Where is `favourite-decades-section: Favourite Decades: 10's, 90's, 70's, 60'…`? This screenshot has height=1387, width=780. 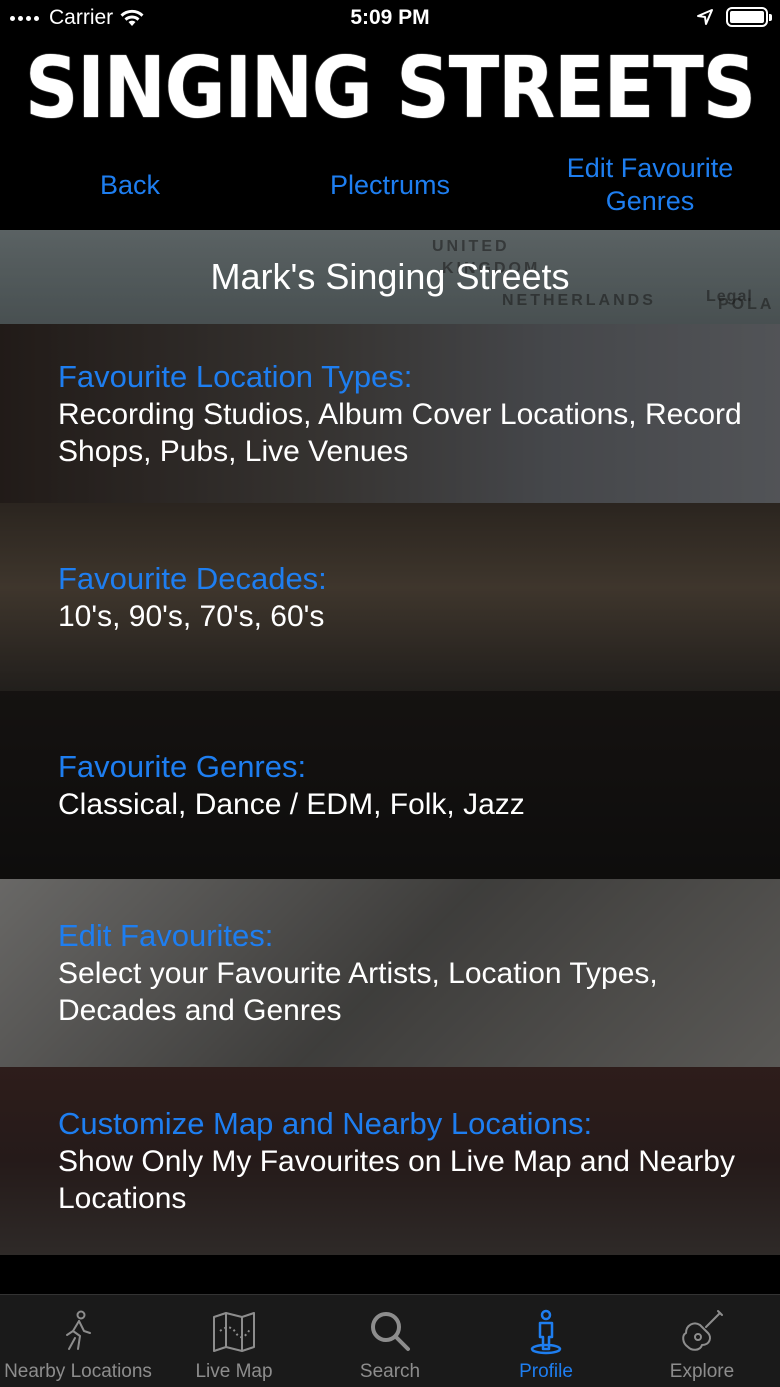 favourite-decades-section: Favourite Decades: 10's, 90's, 70's, 60'… is located at coordinates (390, 597).